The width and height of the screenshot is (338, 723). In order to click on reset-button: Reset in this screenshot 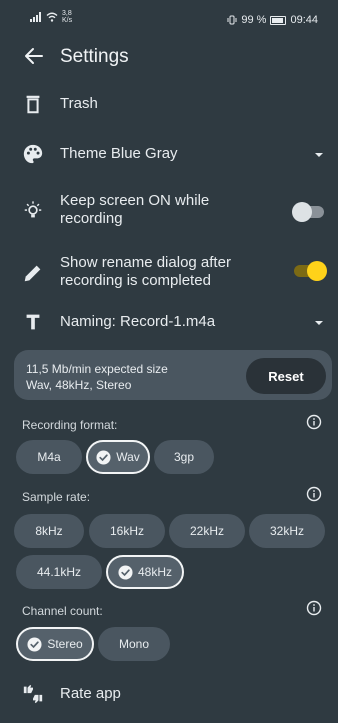, I will do `click(286, 376)`.